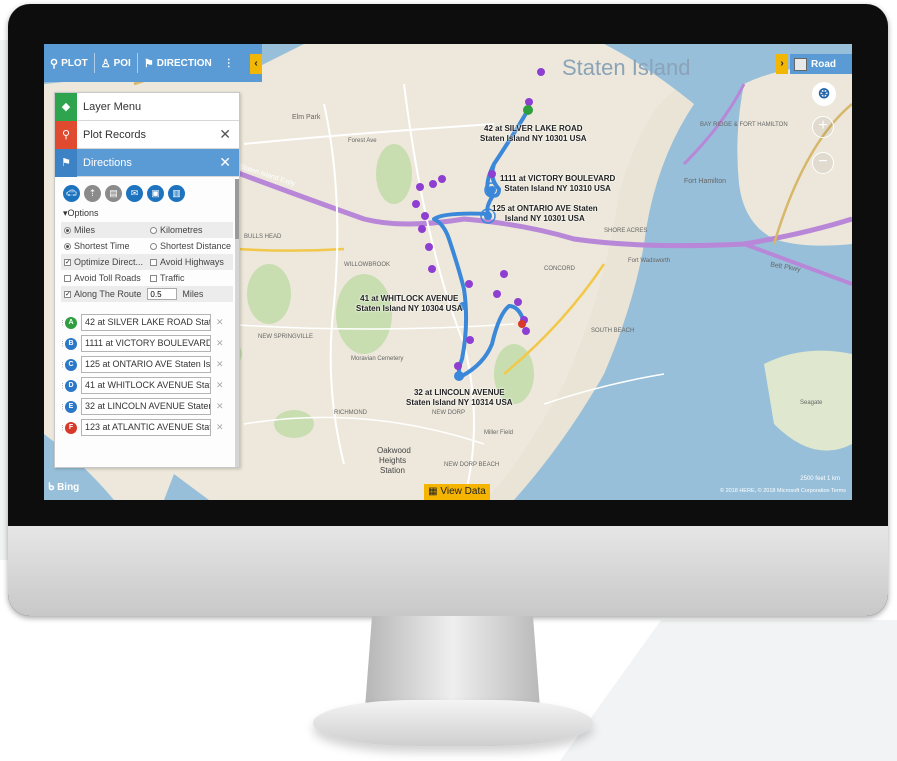  Describe the element at coordinates (104, 246) in the screenshot. I see `shortest-time-radio: Shortest Time` at that location.